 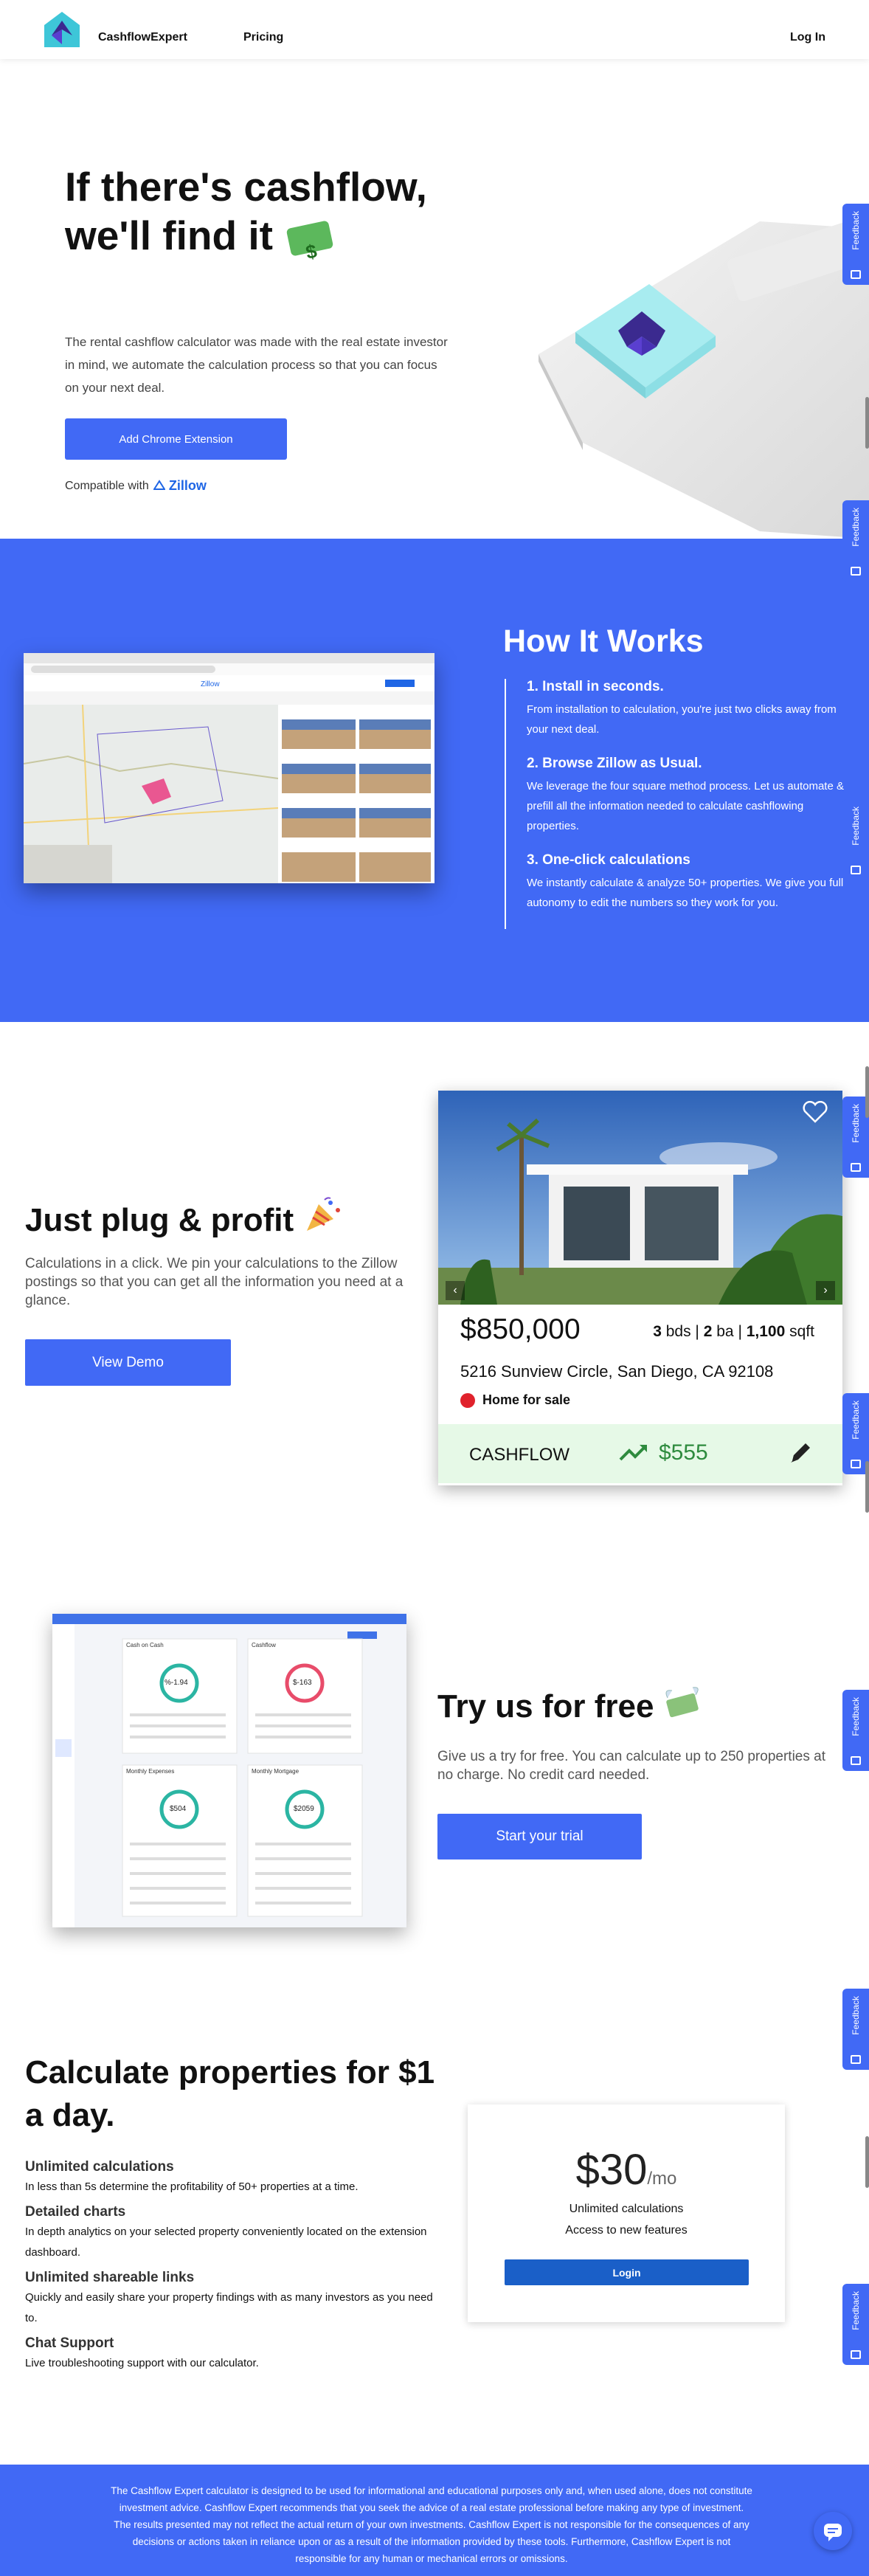 What do you see at coordinates (539, 1837) in the screenshot?
I see `start-trial-button: Start your trial` at bounding box center [539, 1837].